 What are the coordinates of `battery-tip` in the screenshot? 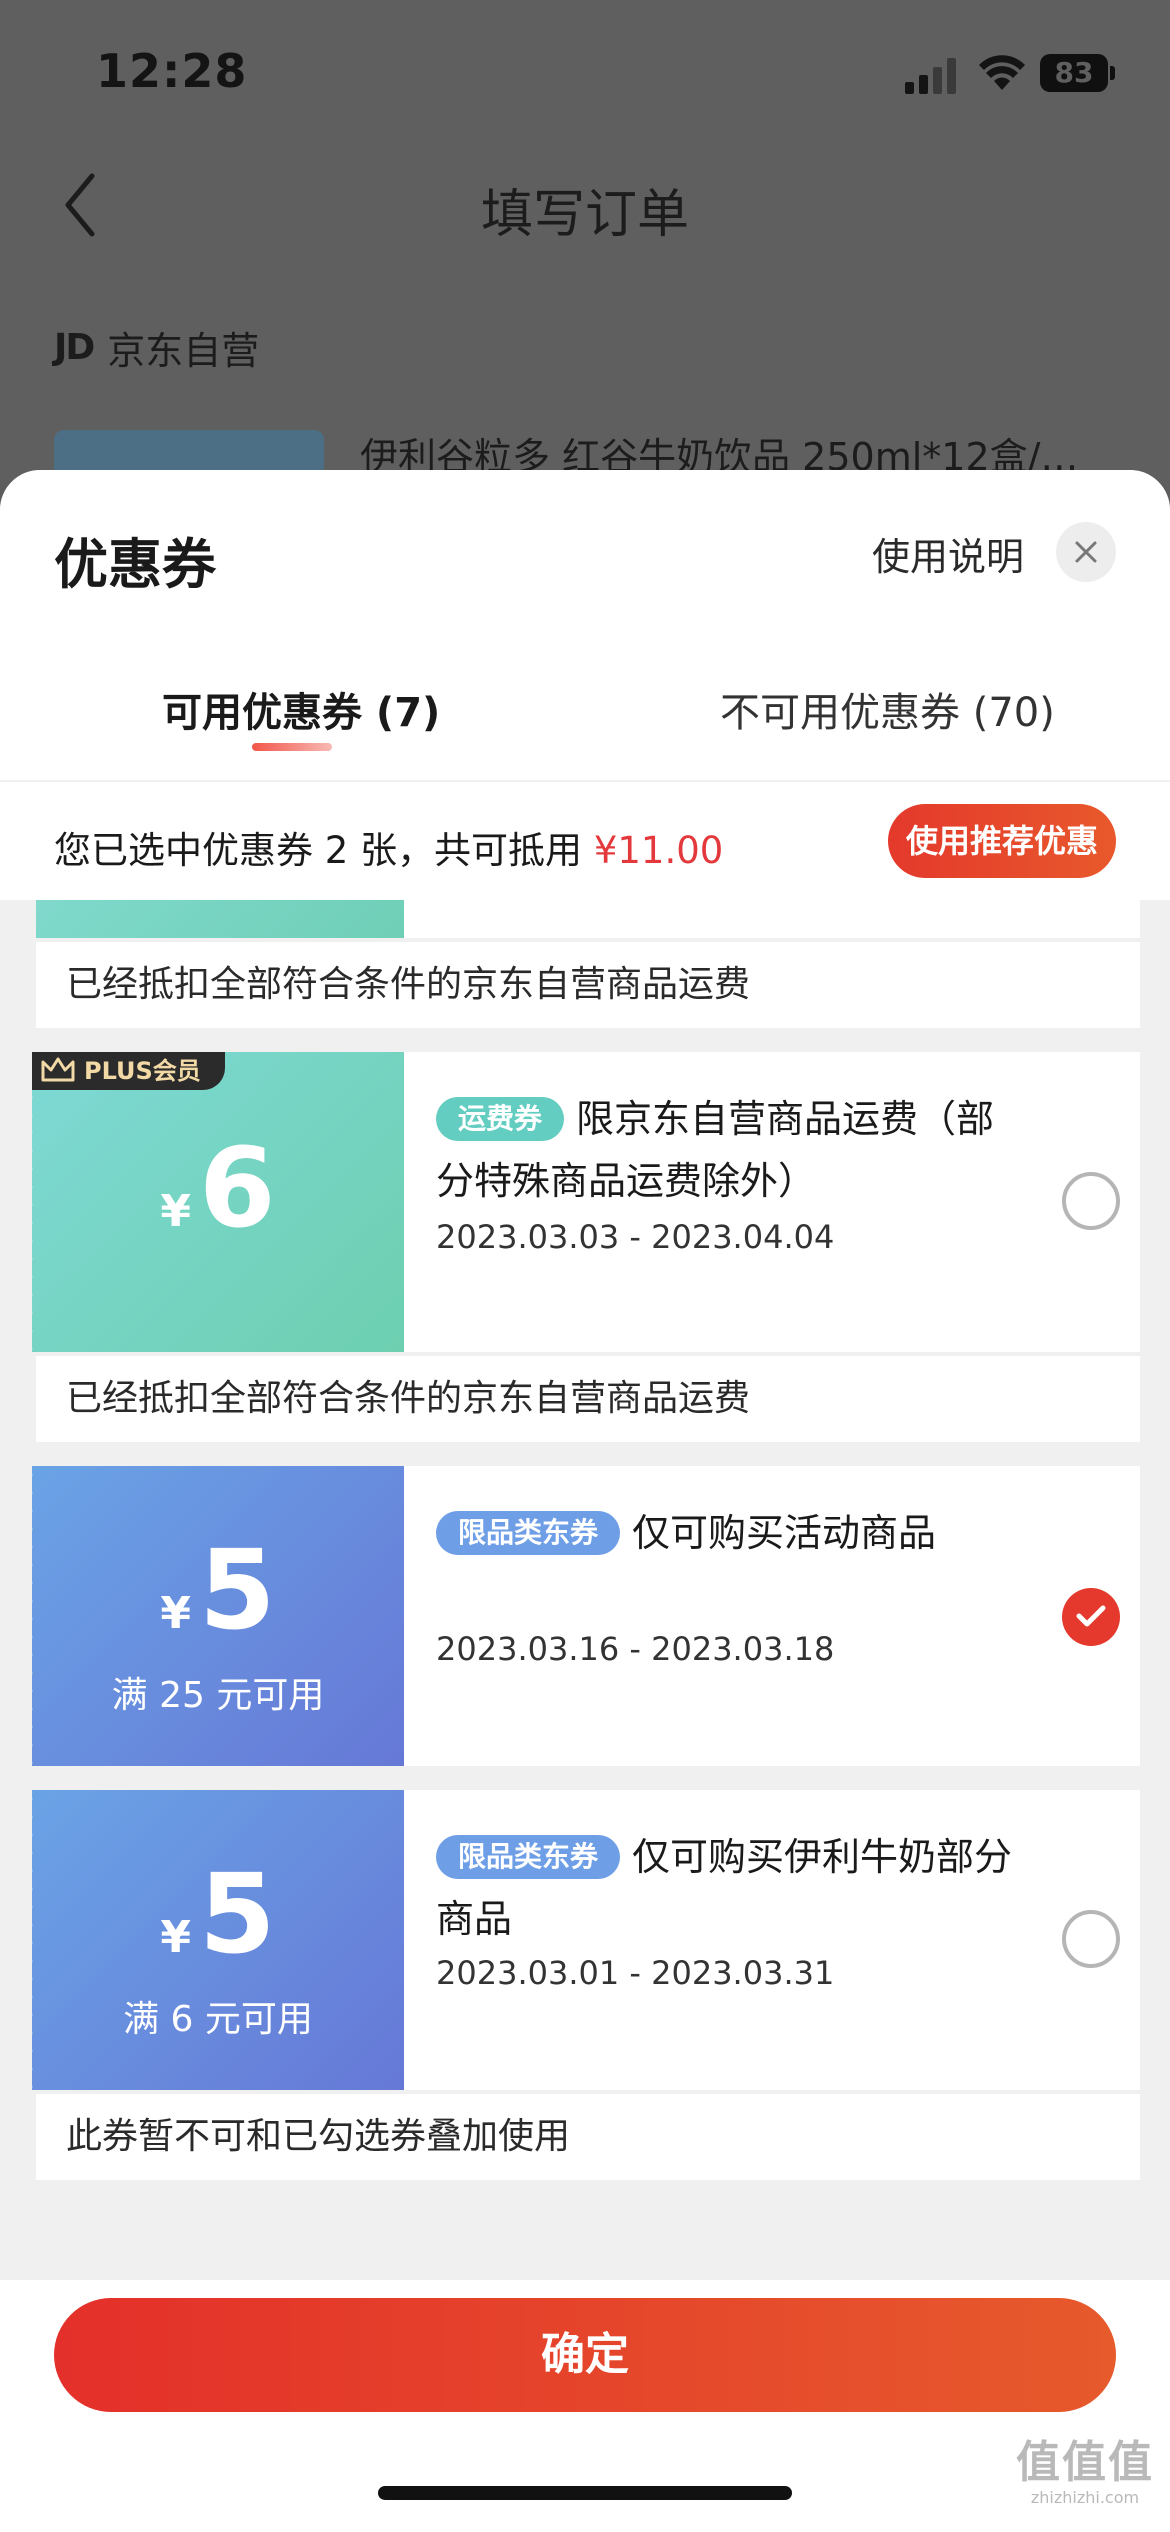 It's located at (1112, 73).